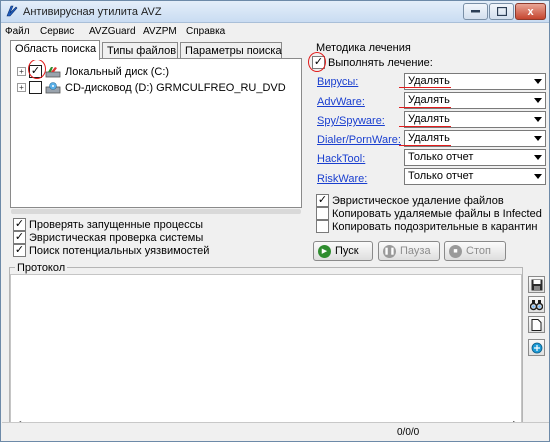 This screenshot has width=550, height=442. What do you see at coordinates (337, 82) in the screenshot?
I see `link-viruses: Вирусы:` at bounding box center [337, 82].